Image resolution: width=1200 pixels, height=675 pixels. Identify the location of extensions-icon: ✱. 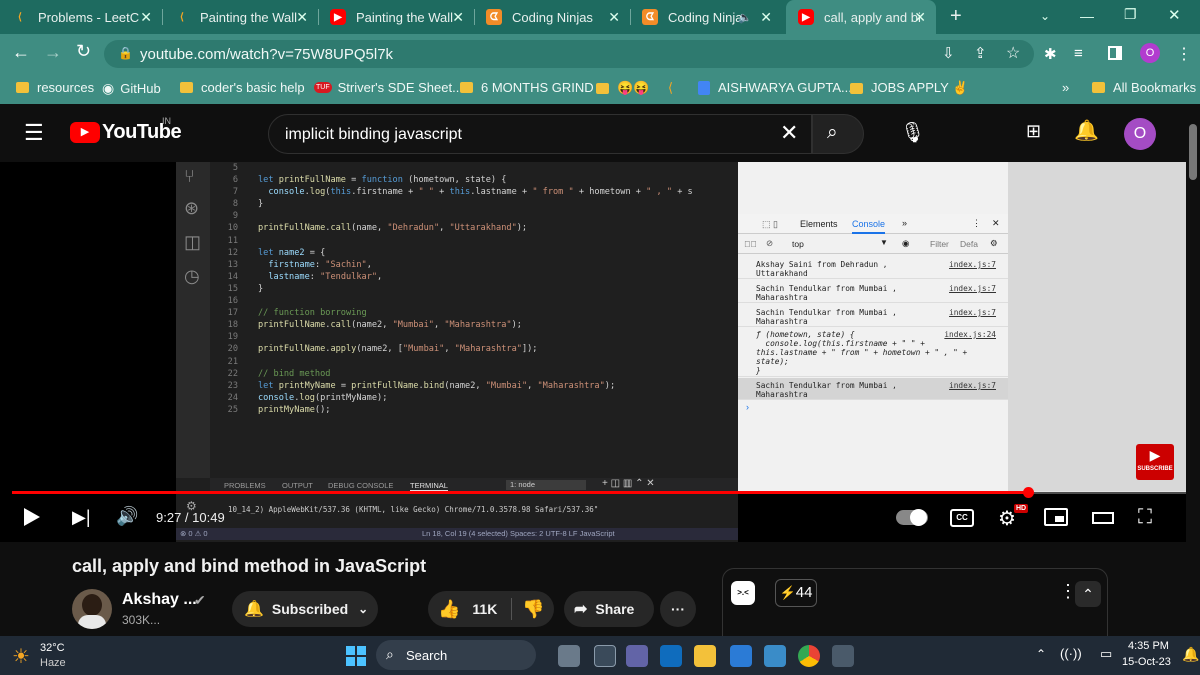
(1050, 54).